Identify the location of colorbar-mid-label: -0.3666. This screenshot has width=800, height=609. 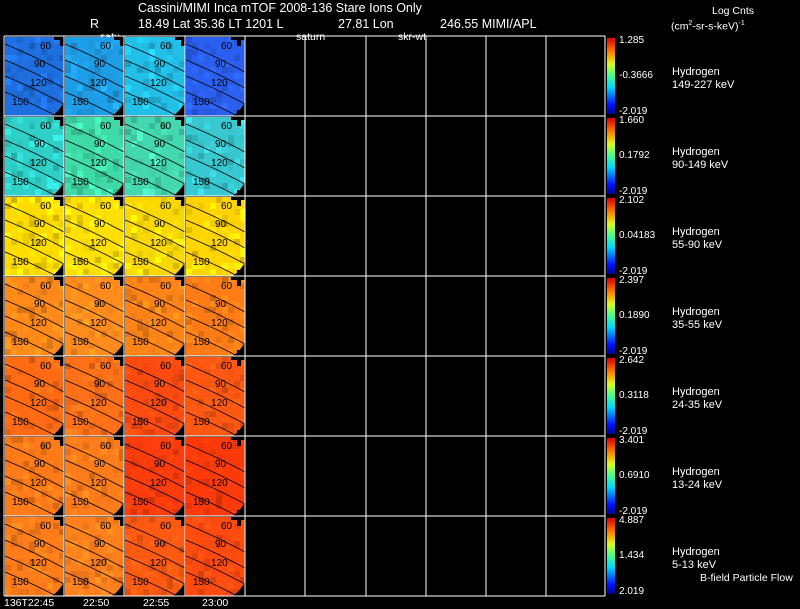
(636, 75).